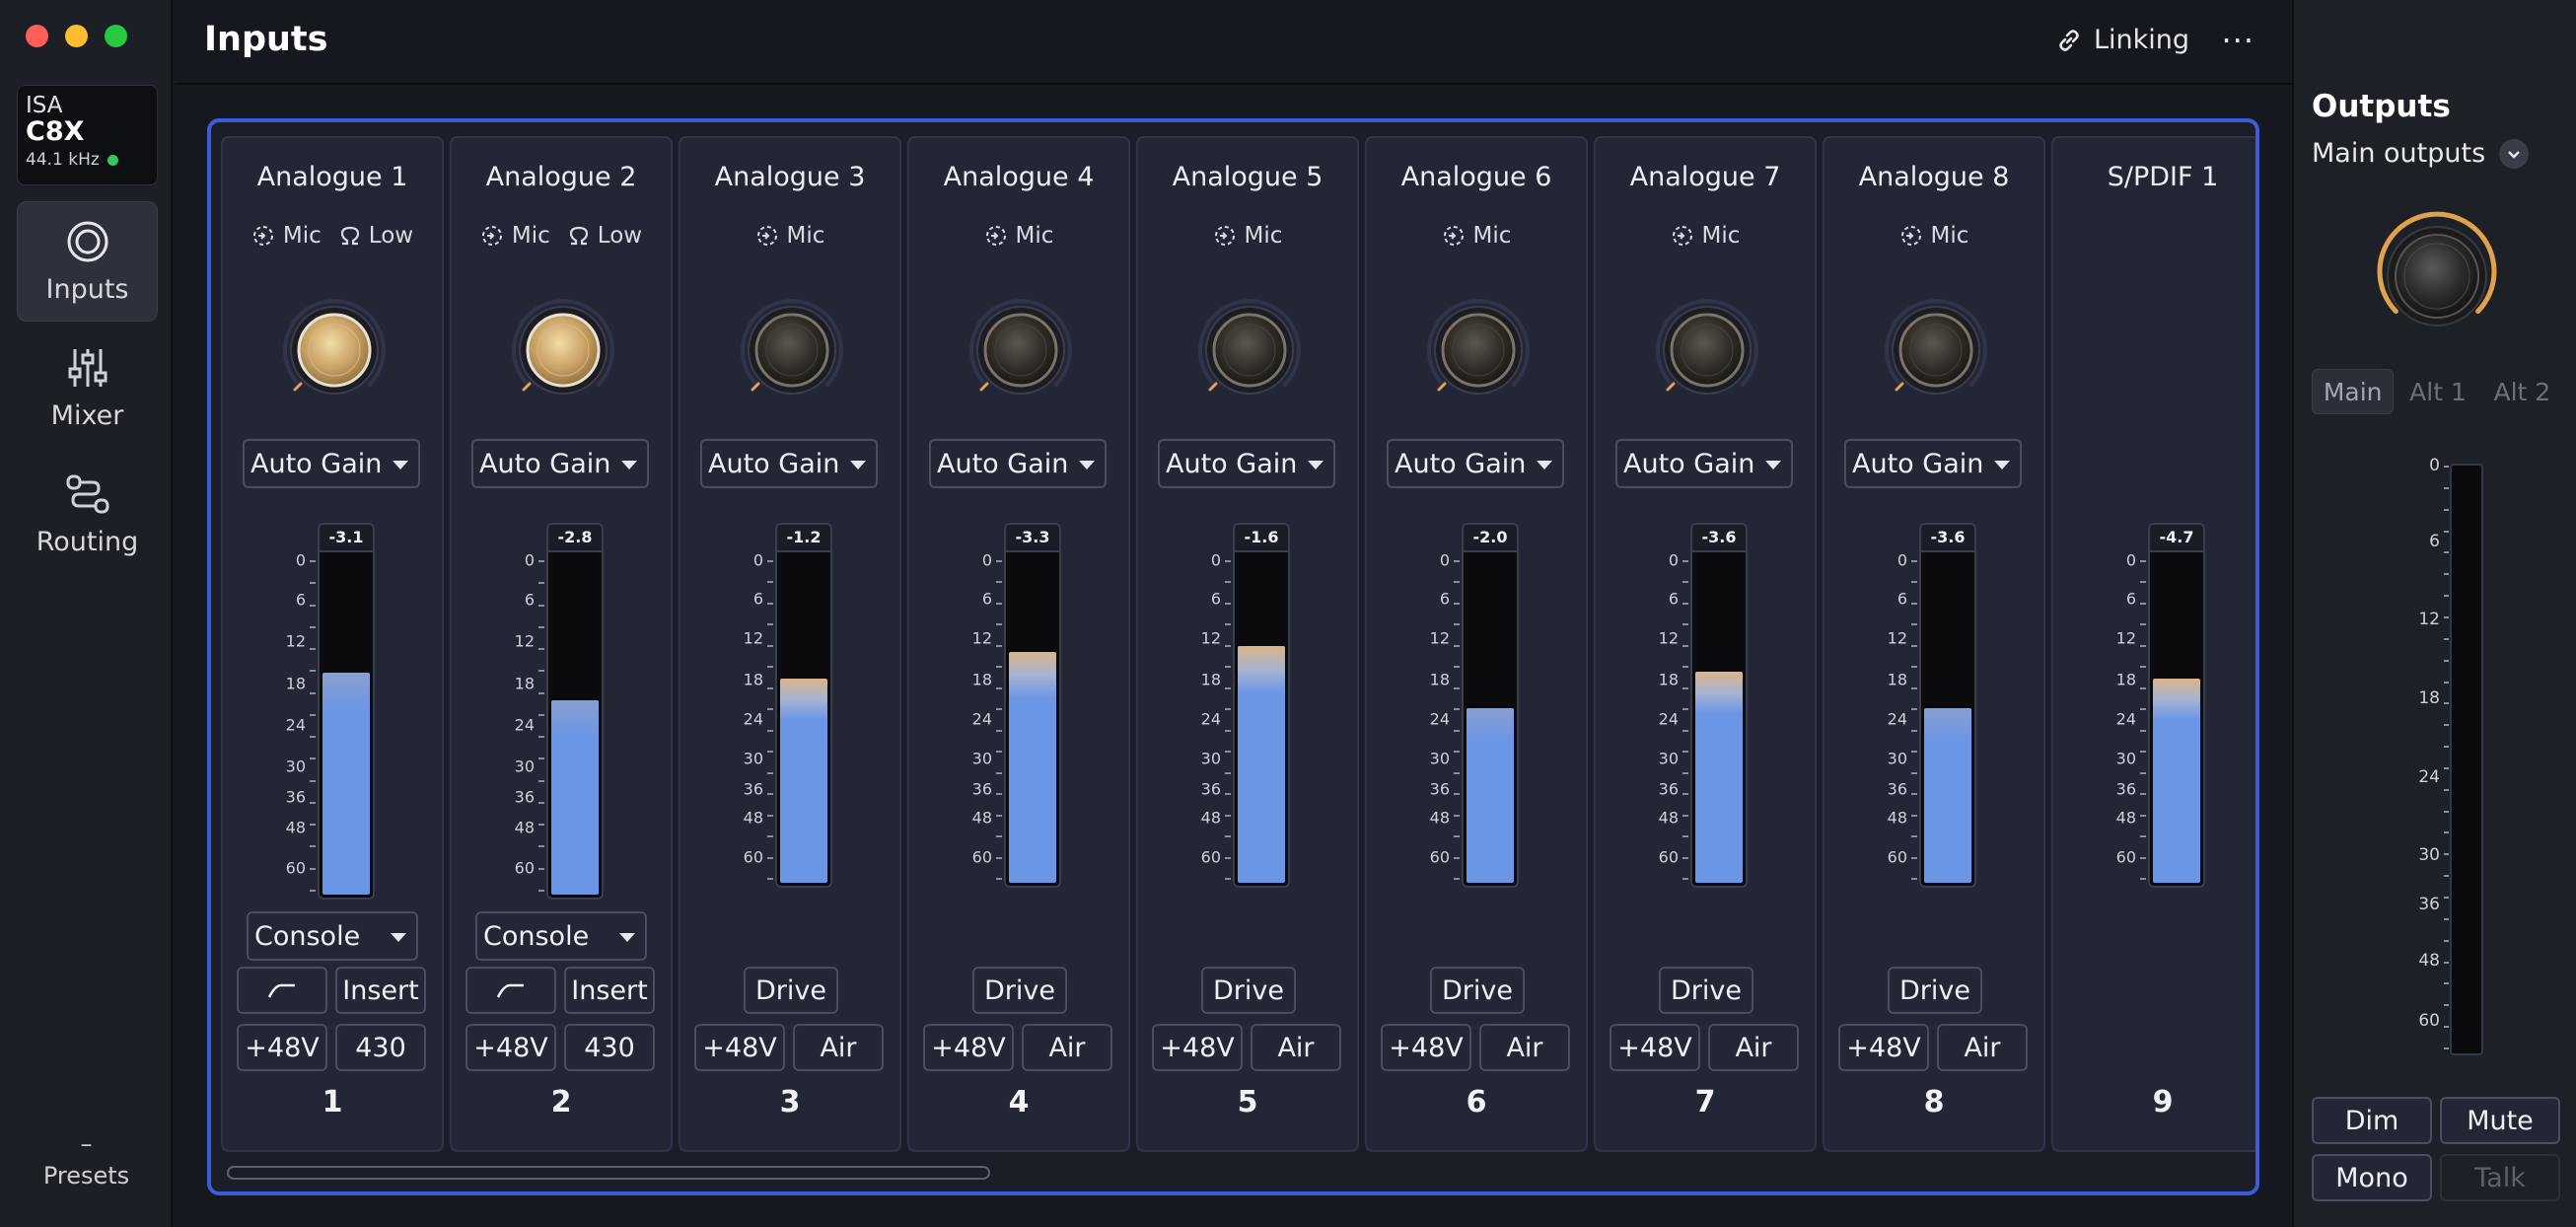 Image resolution: width=2576 pixels, height=1227 pixels. I want to click on more-options-button: ···, so click(2237, 40).